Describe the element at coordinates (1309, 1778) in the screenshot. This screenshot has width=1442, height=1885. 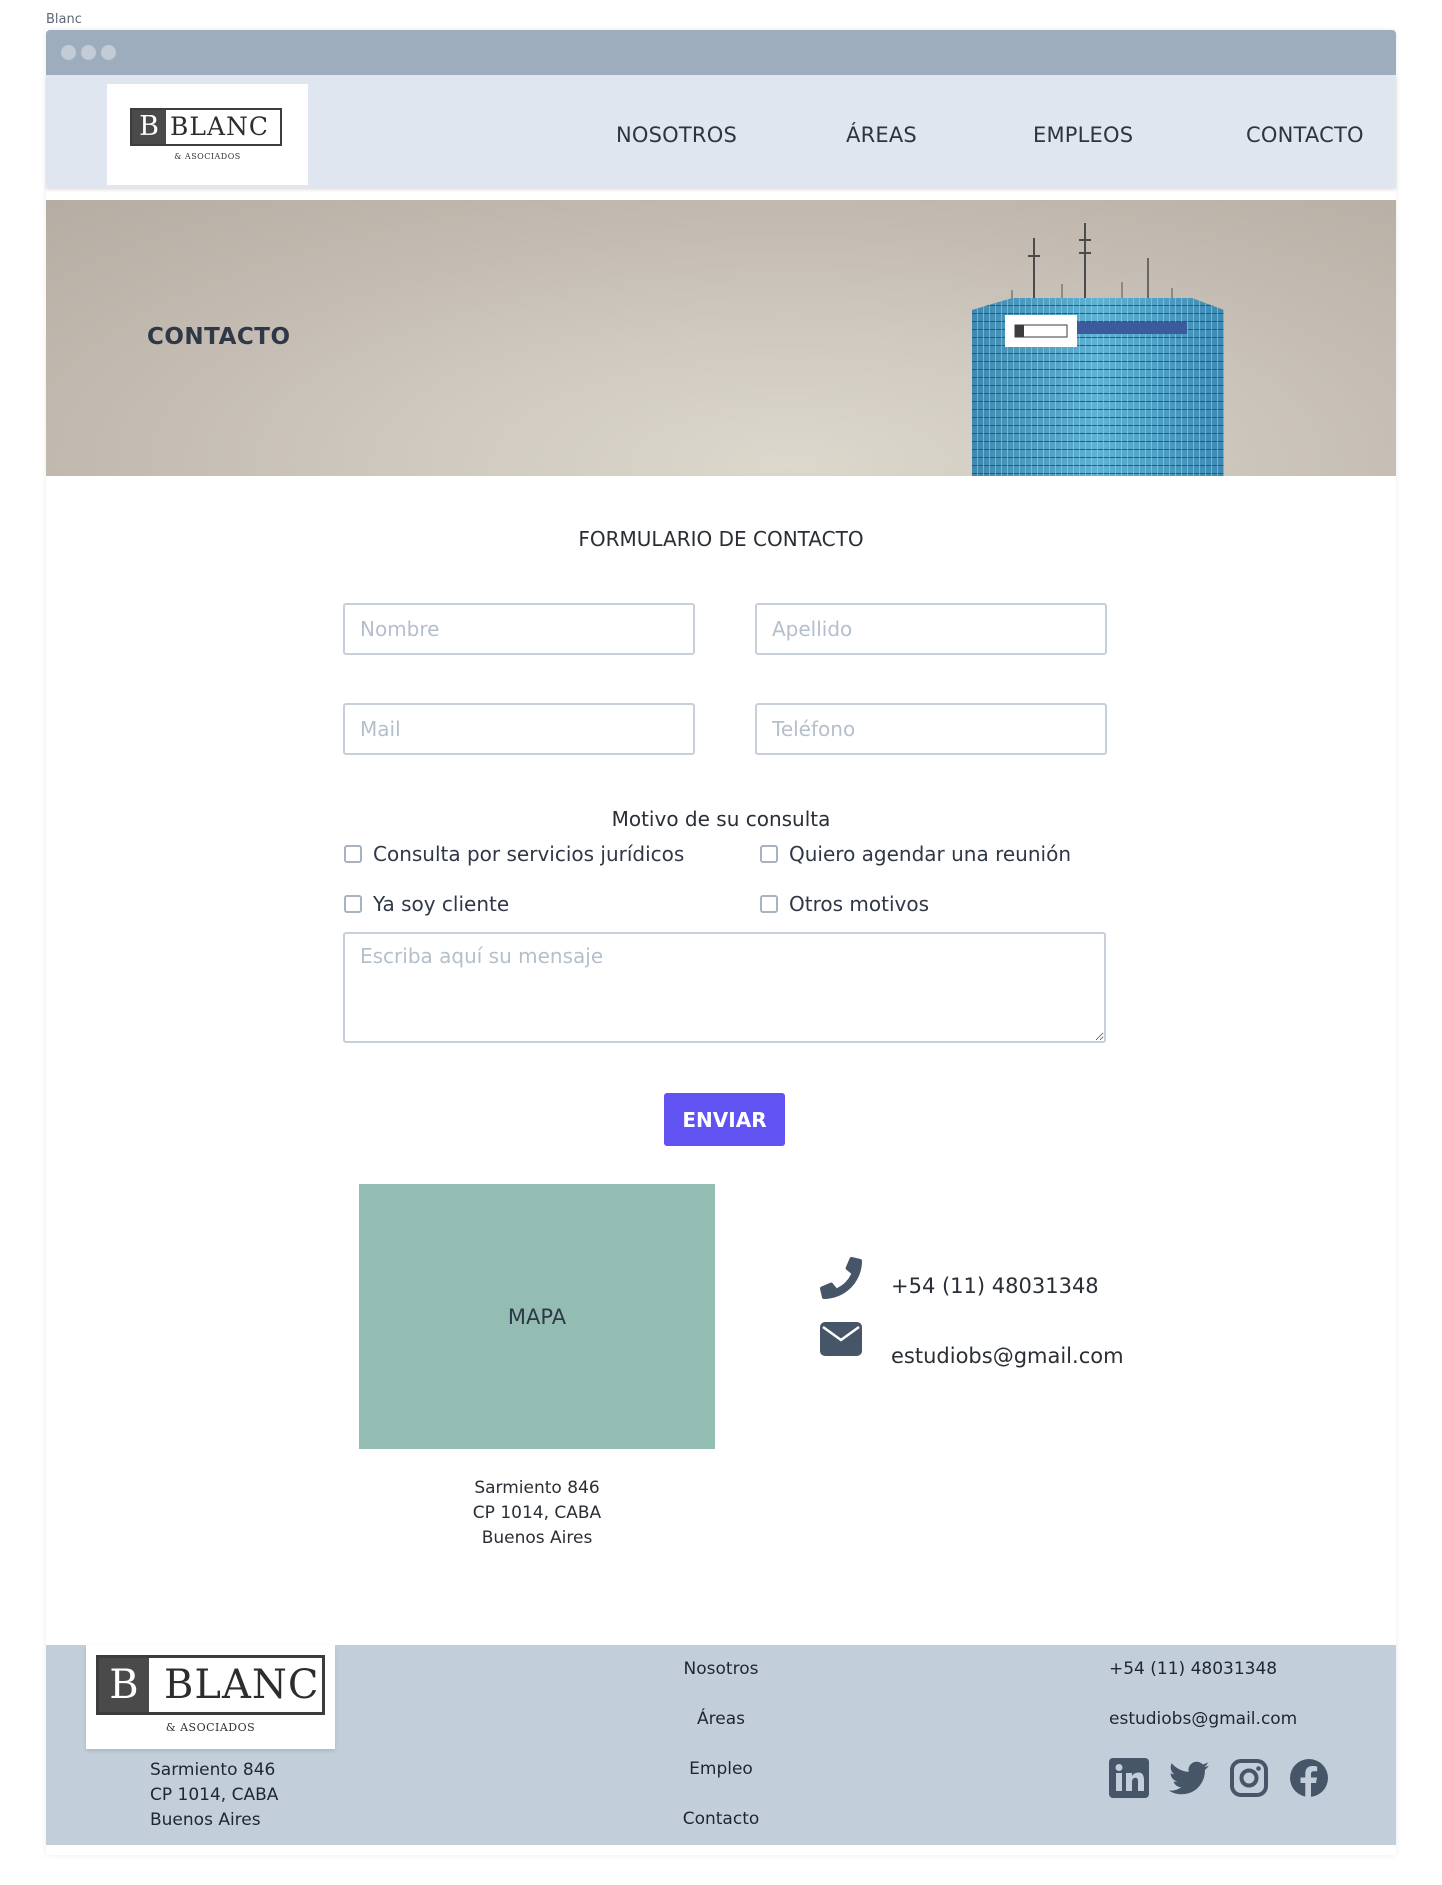
I see `facebook-icon` at that location.